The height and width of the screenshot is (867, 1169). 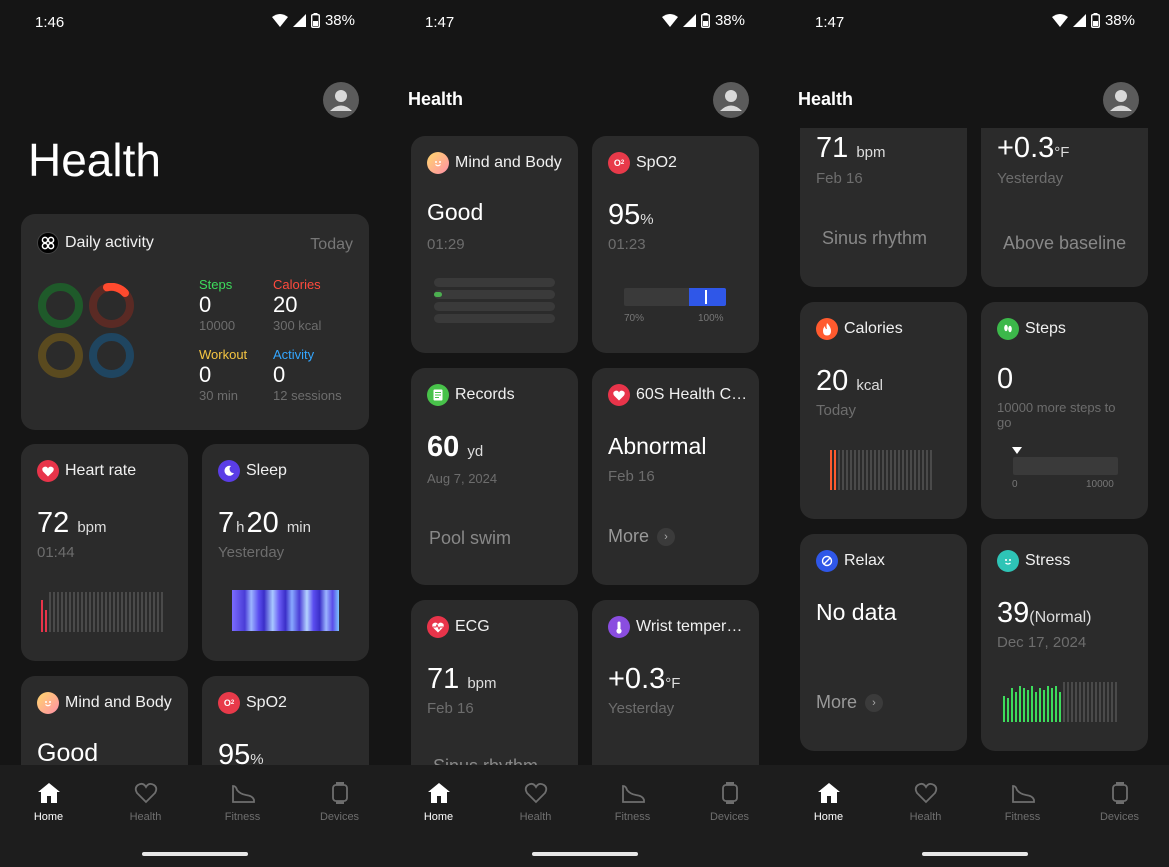 What do you see at coordinates (229, 471) in the screenshot?
I see `moon-icon` at bounding box center [229, 471].